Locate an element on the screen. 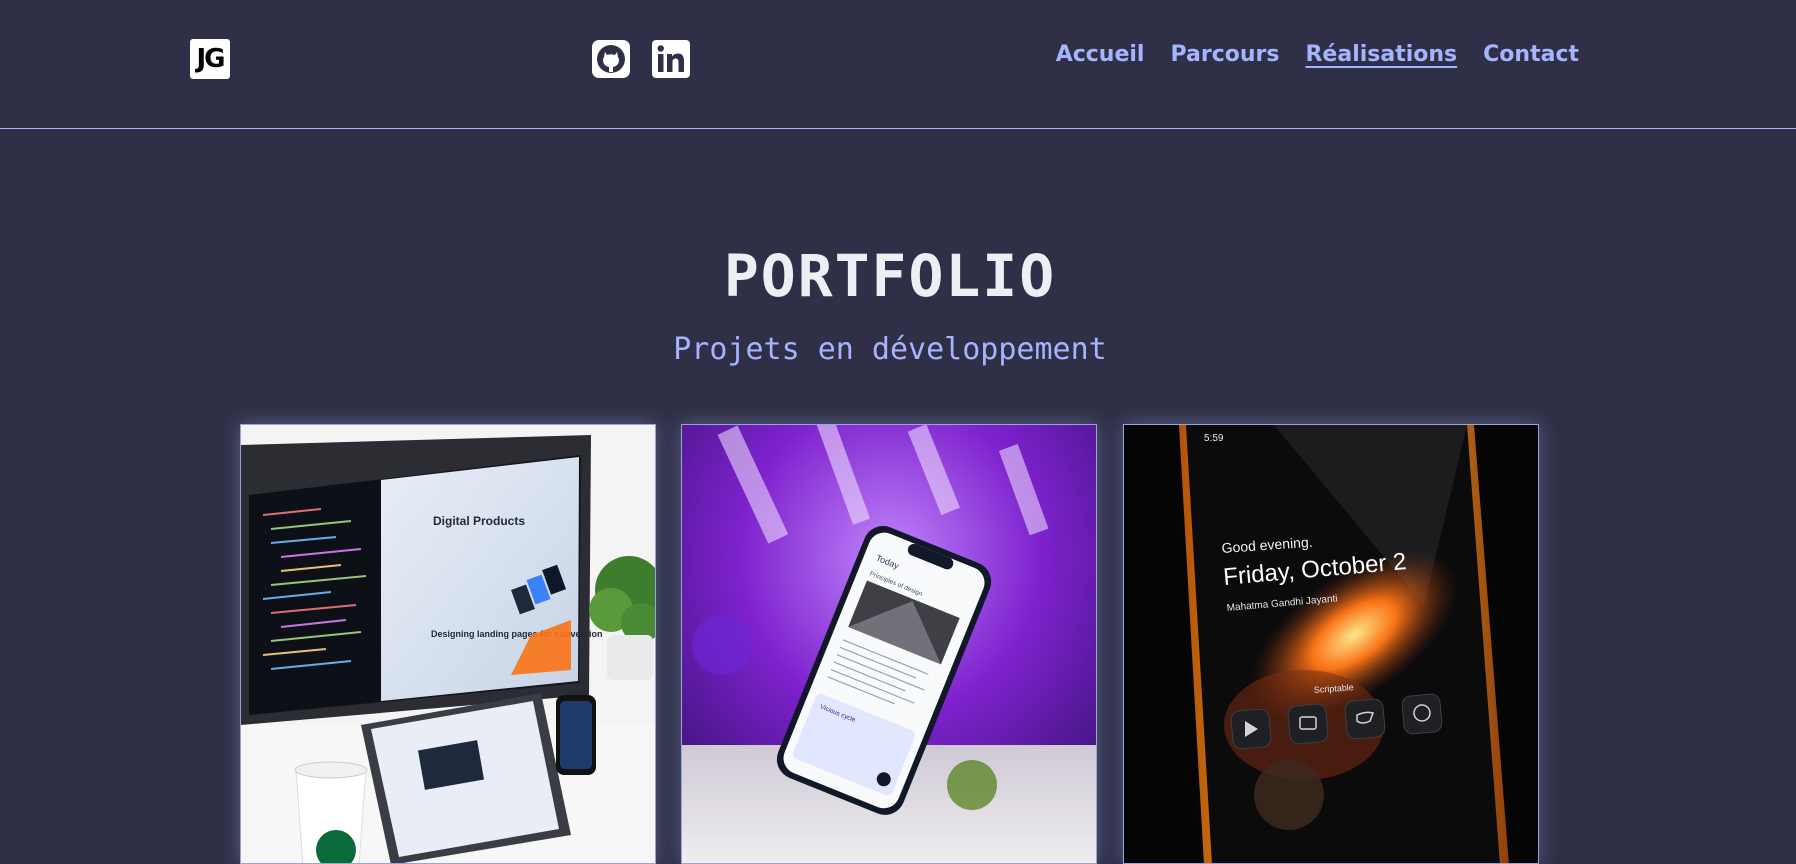  logo-text: JG is located at coordinates (210, 59).